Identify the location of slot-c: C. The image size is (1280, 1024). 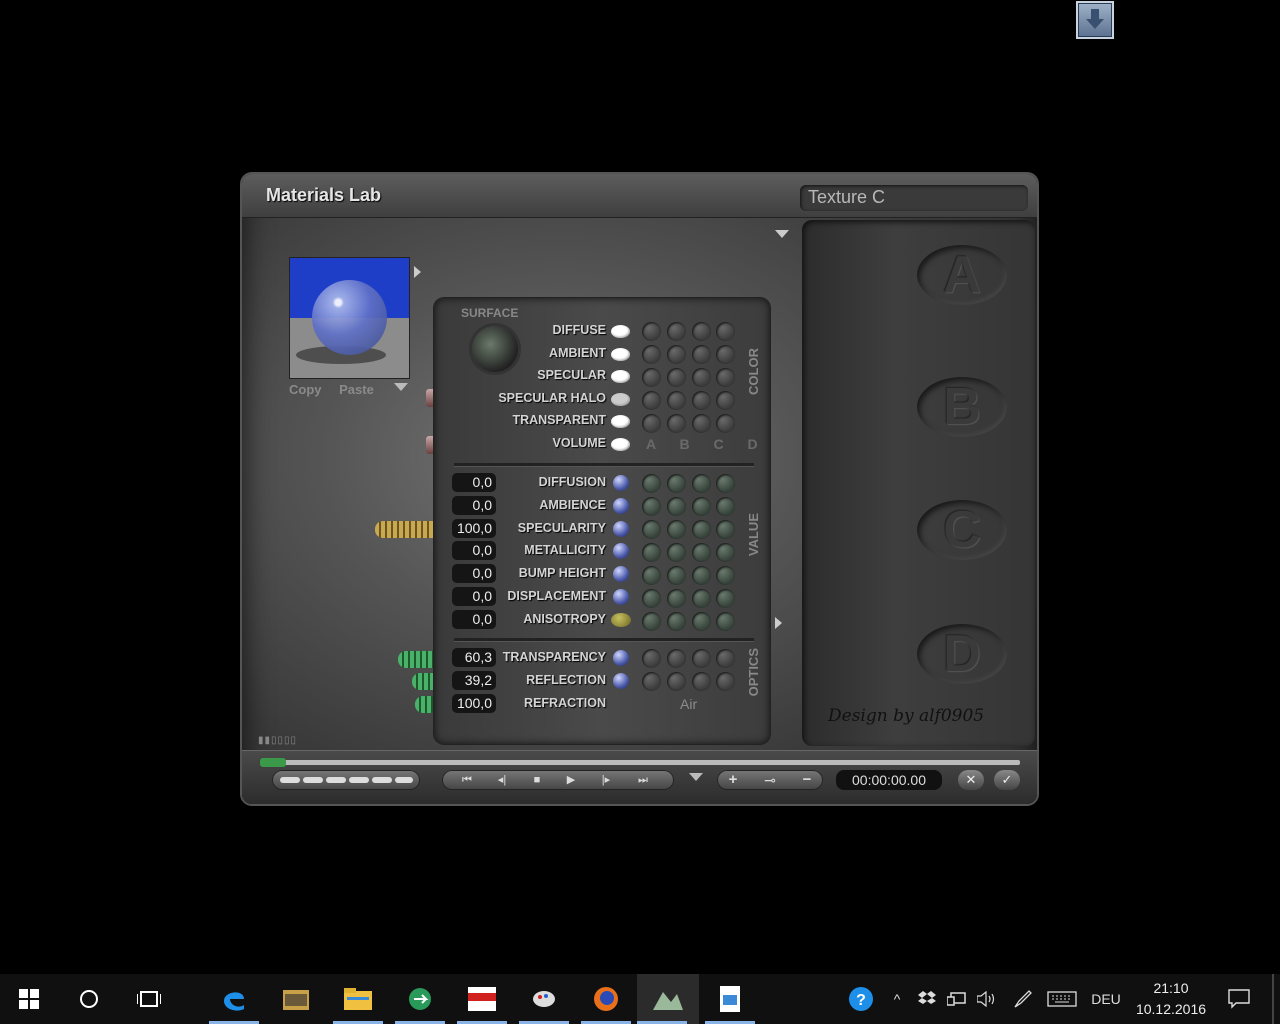
(962, 530).